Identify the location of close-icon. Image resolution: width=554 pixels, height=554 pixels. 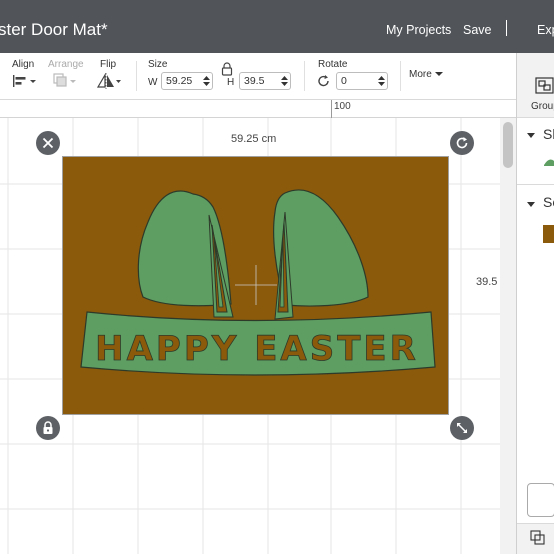
(48, 143).